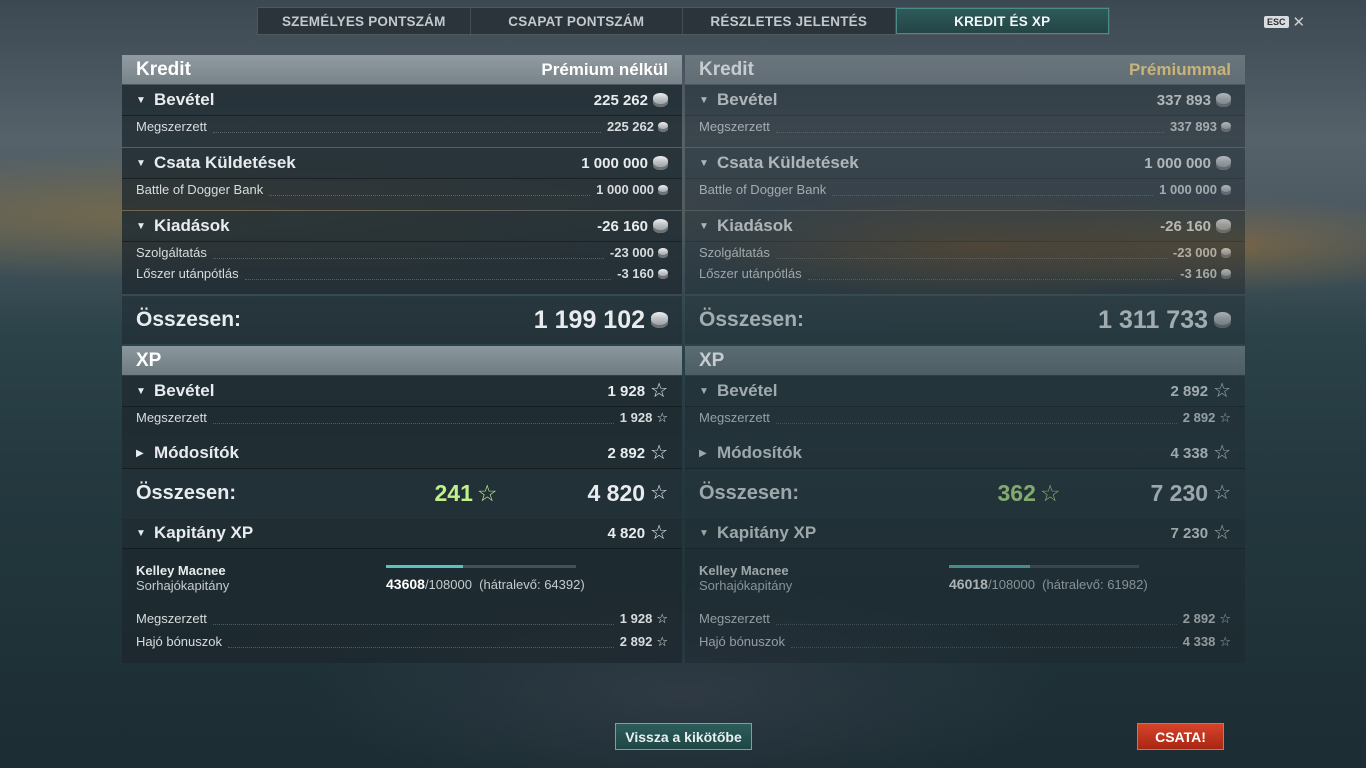 The image size is (1366, 768). What do you see at coordinates (402, 453) in the screenshot?
I see `xp-group-modifiers: ▶ Módosítók 2 892 ☆` at bounding box center [402, 453].